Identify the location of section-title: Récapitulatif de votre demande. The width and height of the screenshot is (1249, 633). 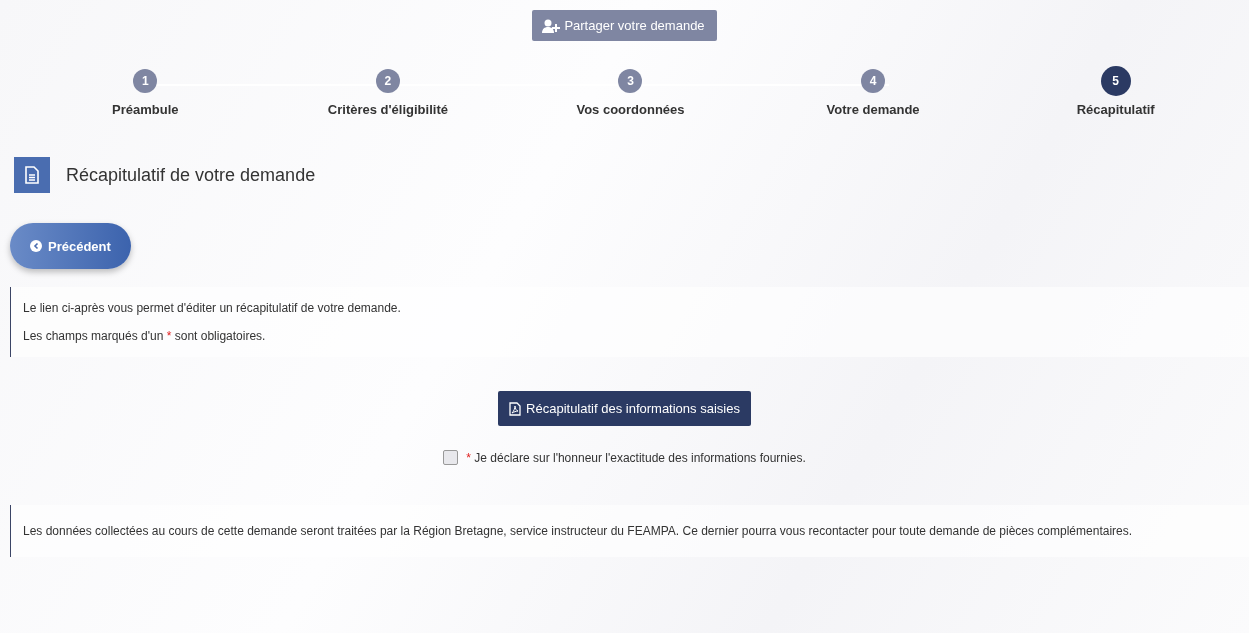
(191, 175).